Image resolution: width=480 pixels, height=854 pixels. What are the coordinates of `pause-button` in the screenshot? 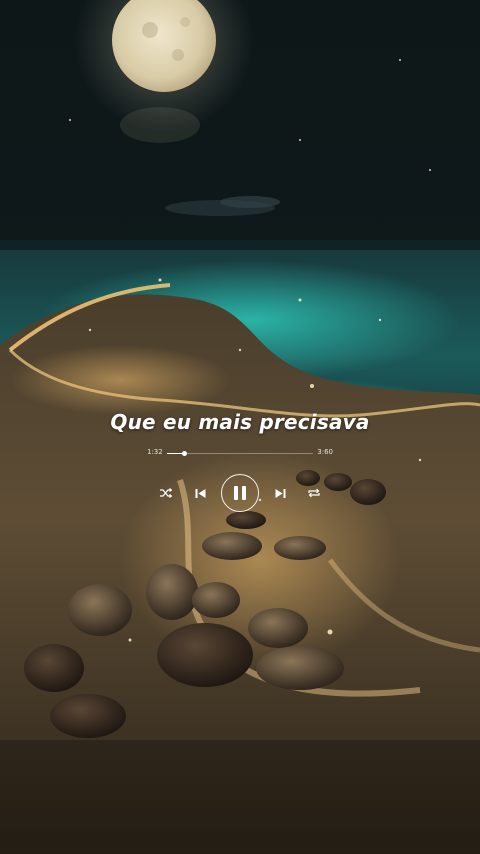 It's located at (240, 493).